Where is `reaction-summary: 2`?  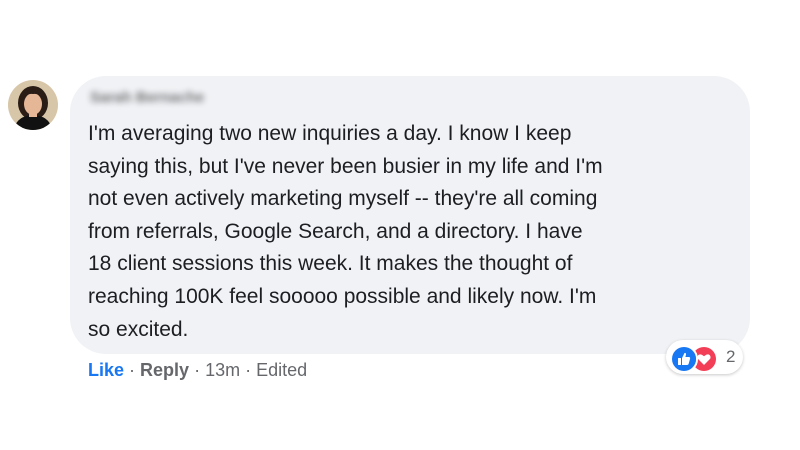 reaction-summary: 2 is located at coordinates (705, 357).